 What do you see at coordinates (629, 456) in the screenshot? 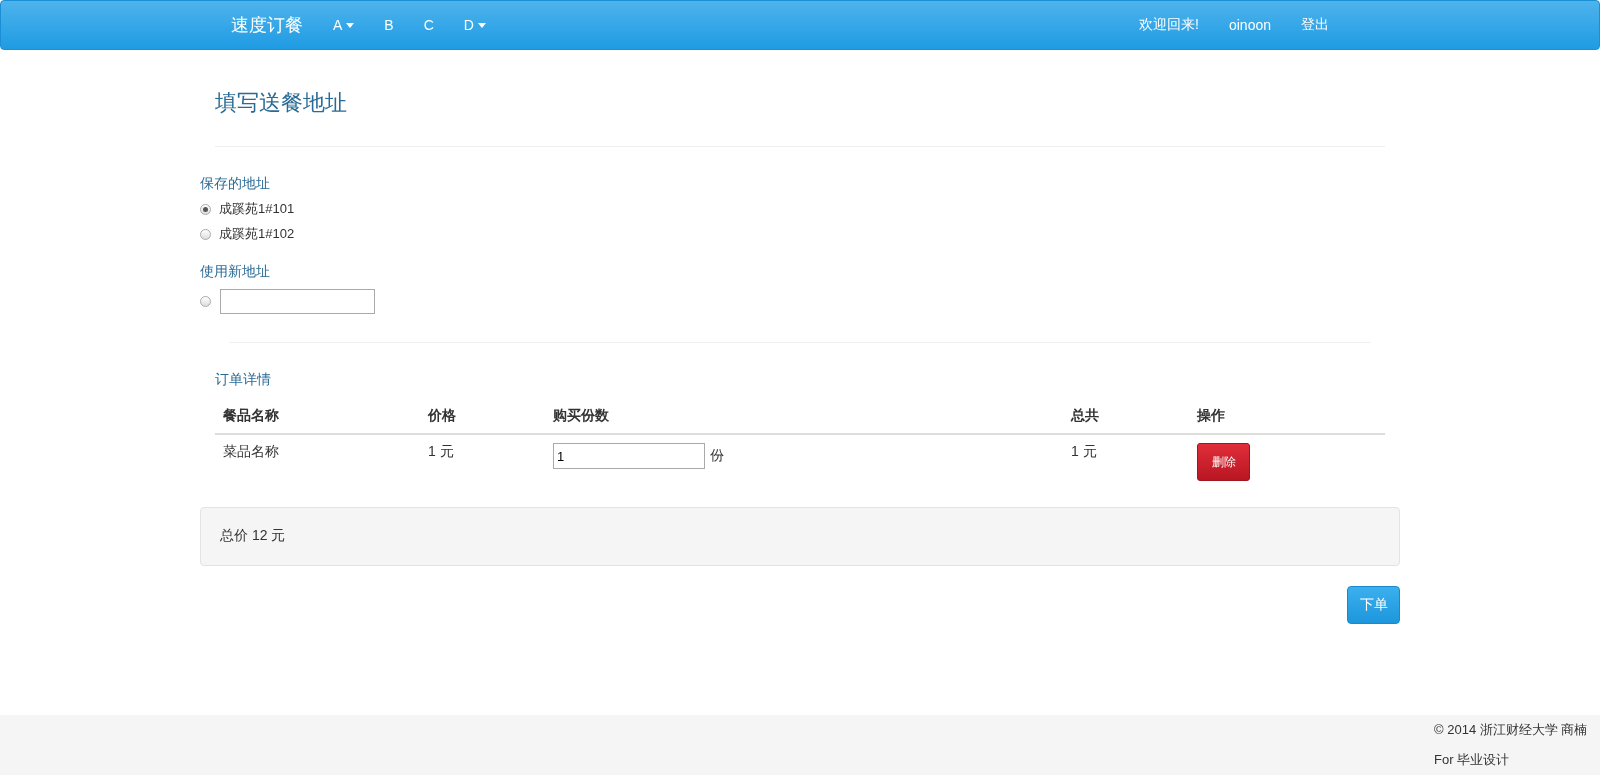
I see `quantity-field: 1` at bounding box center [629, 456].